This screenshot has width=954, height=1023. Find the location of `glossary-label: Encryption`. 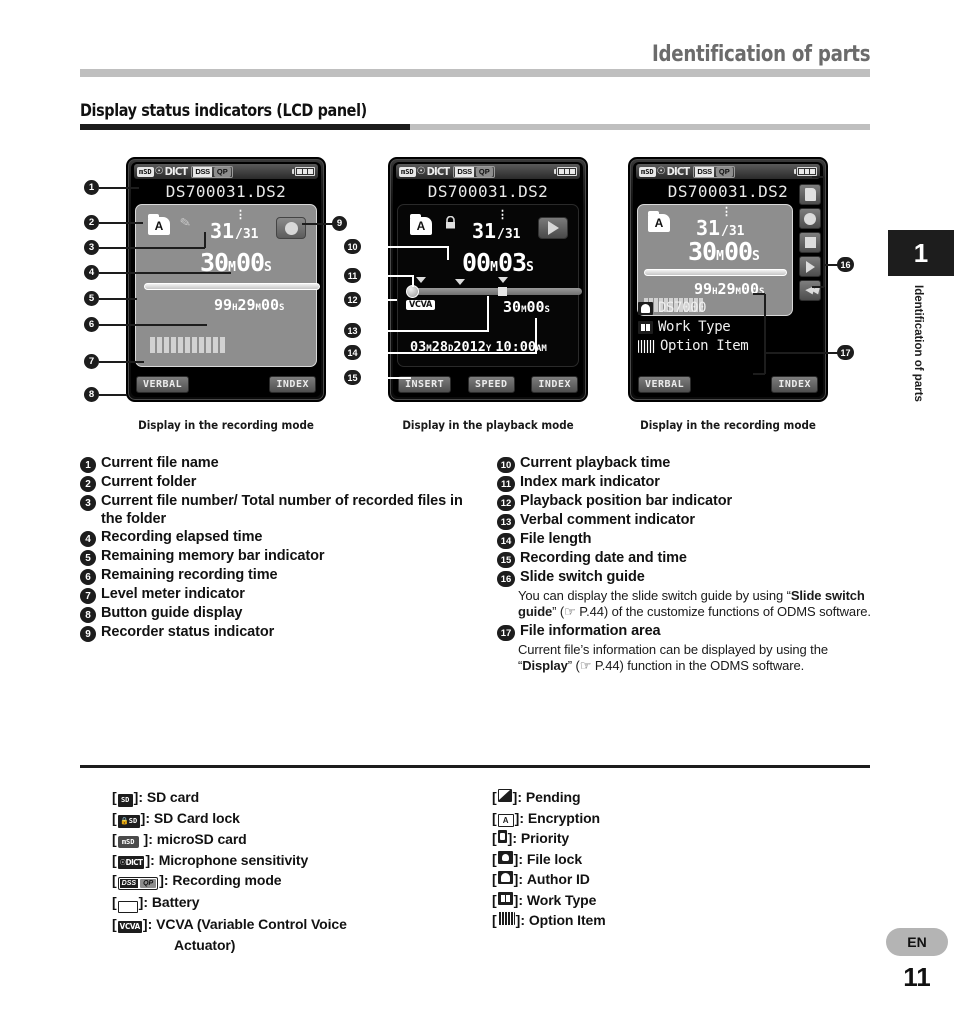

glossary-label: Encryption is located at coordinates (564, 817).